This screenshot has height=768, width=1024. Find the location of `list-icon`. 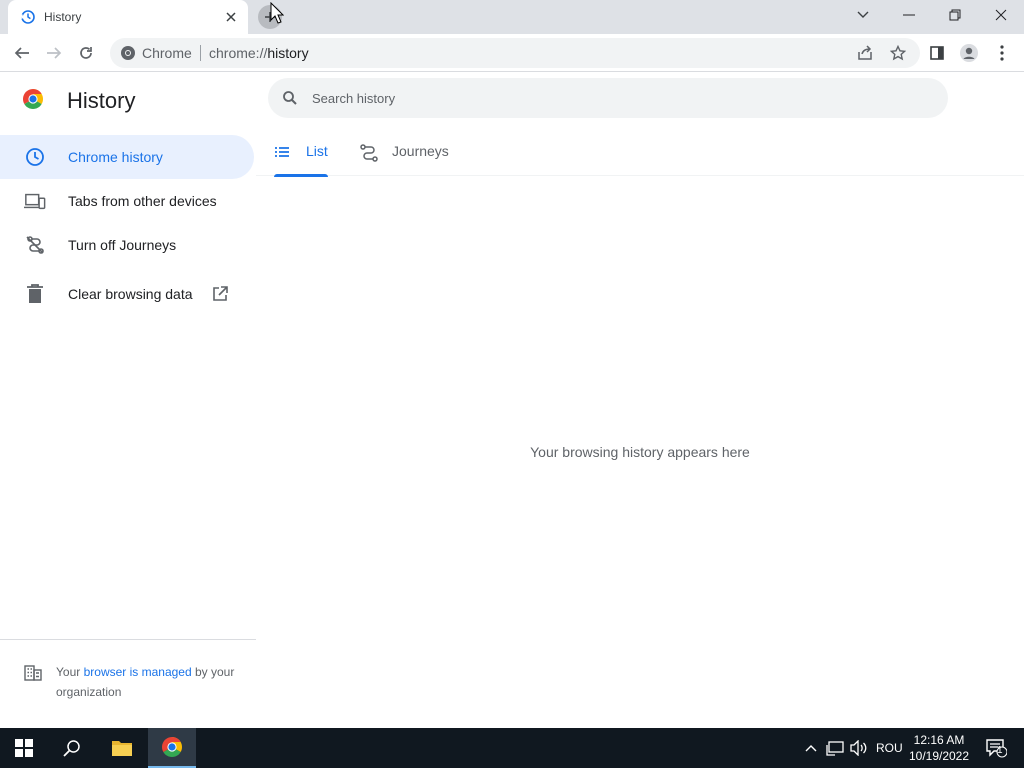

list-icon is located at coordinates (282, 154).